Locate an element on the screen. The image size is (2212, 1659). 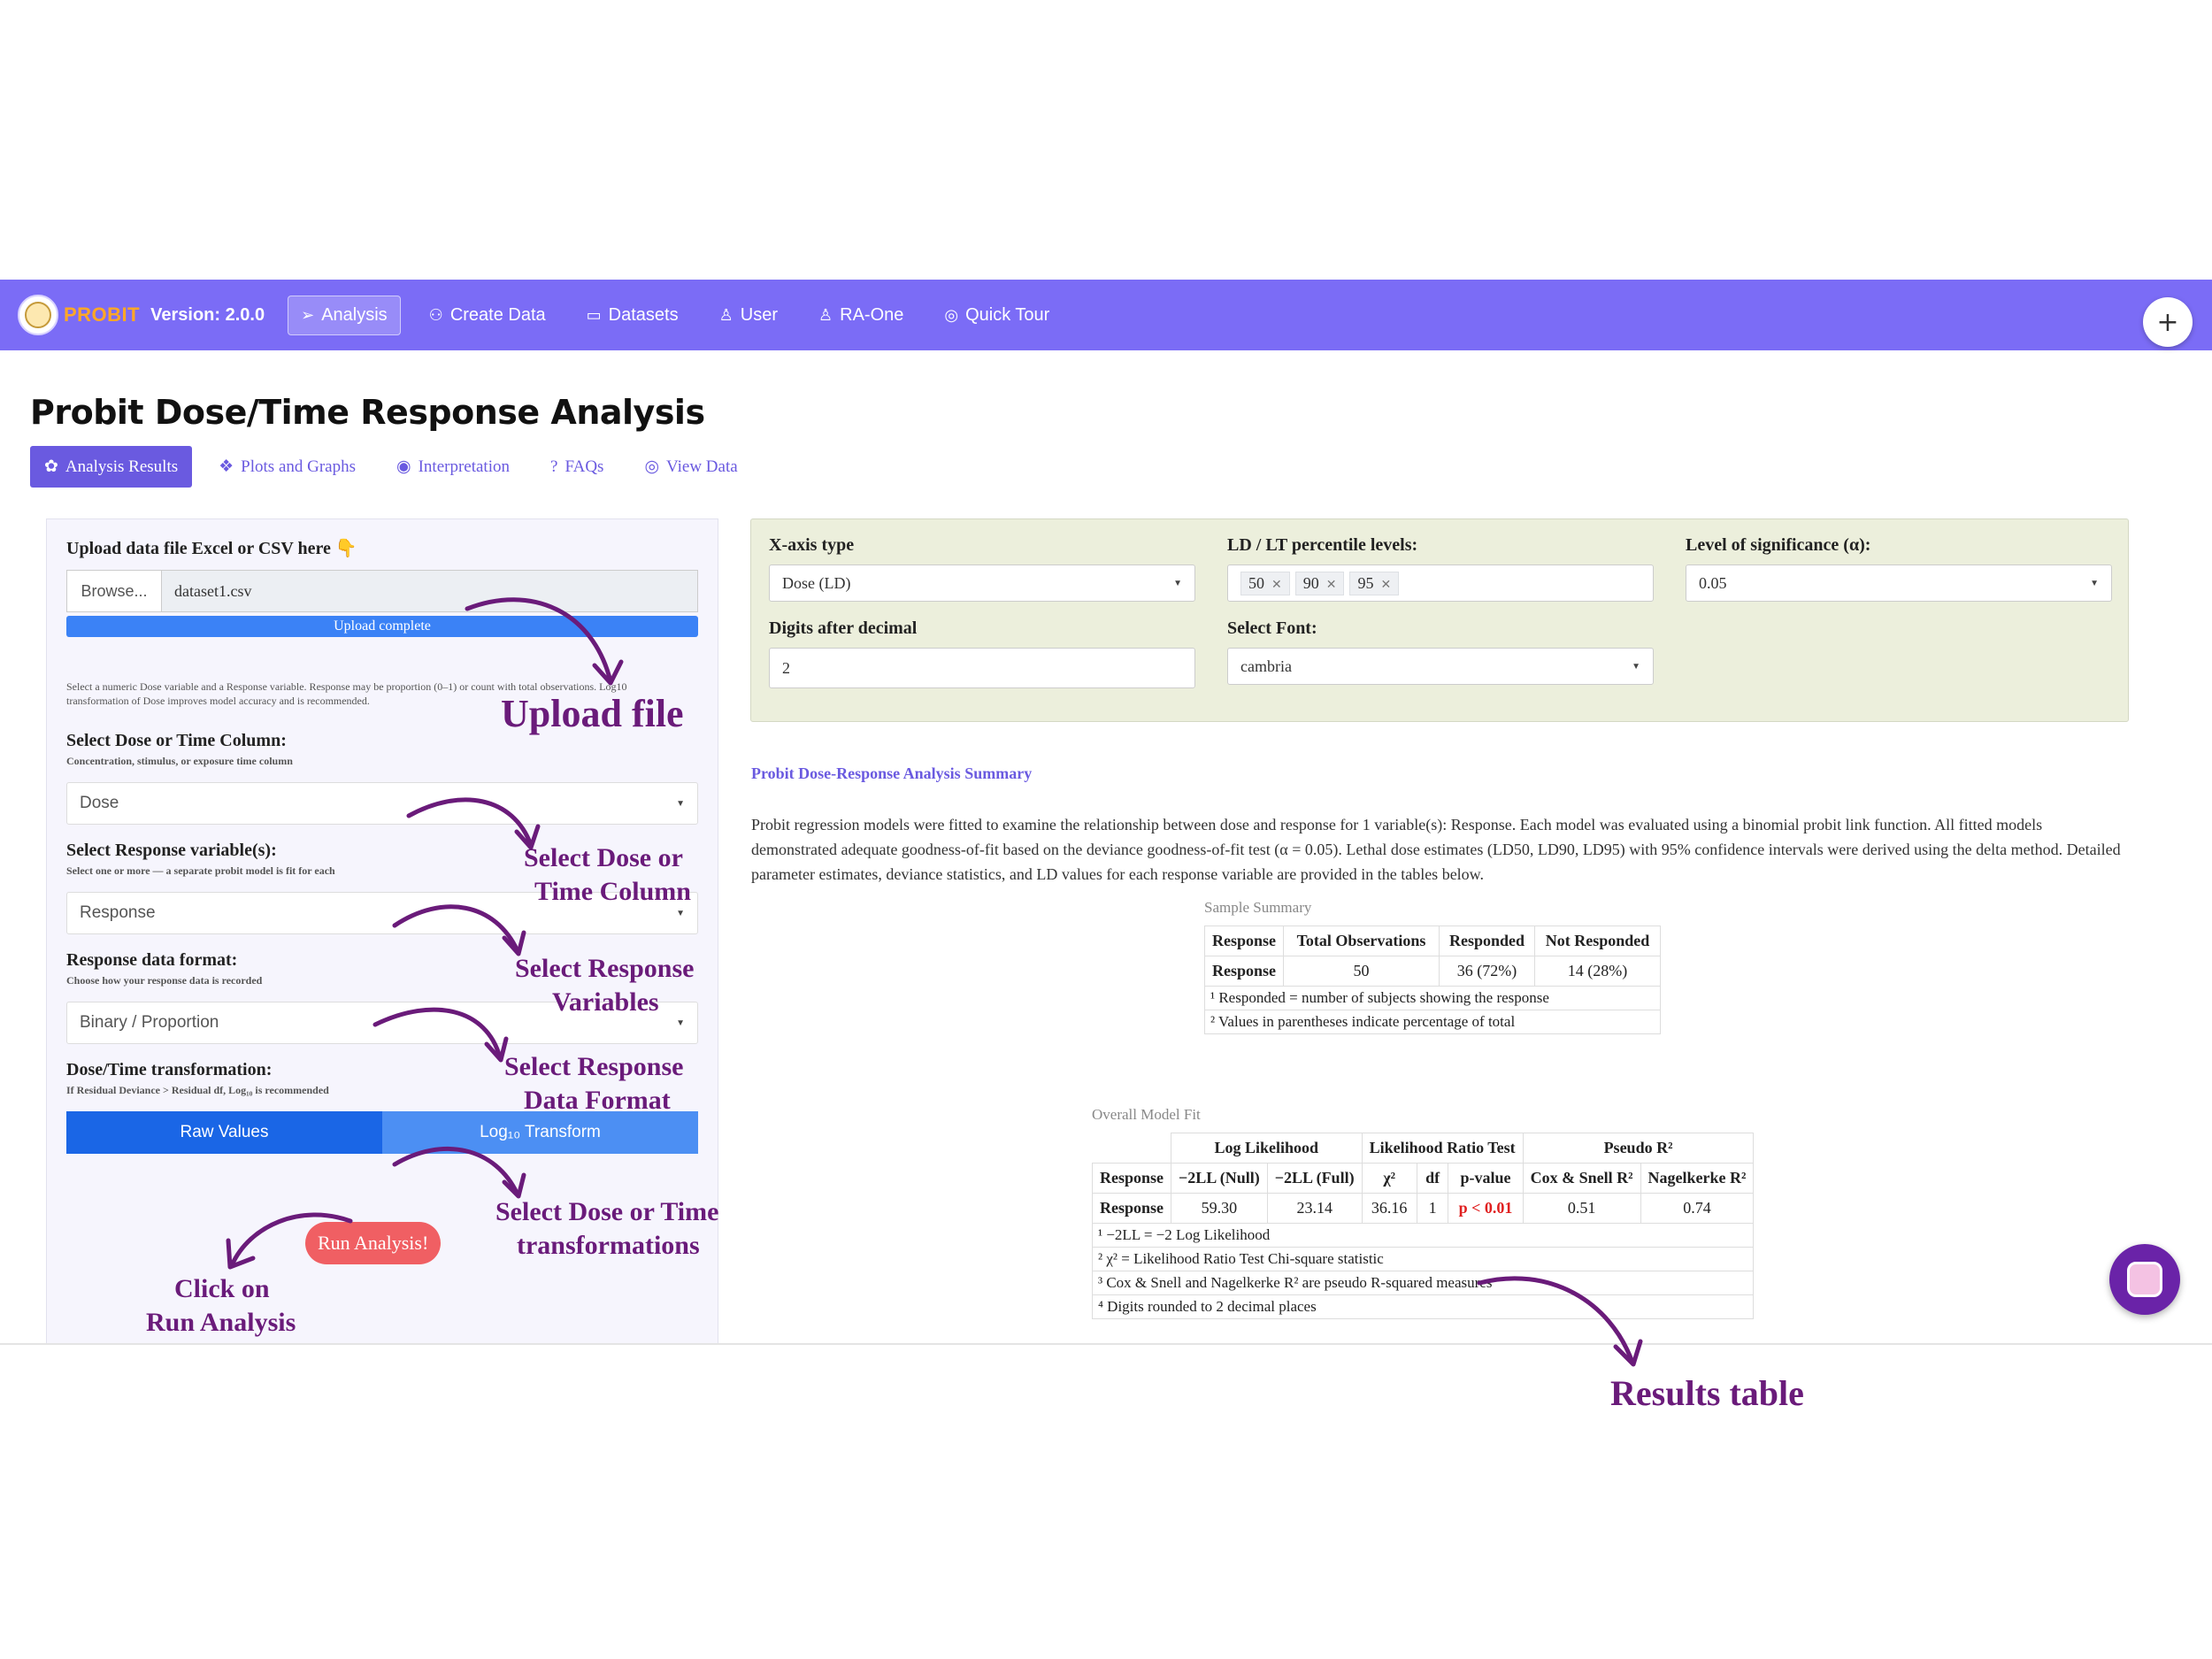
version-label: Version: 2.0.0 is located at coordinates (208, 315).